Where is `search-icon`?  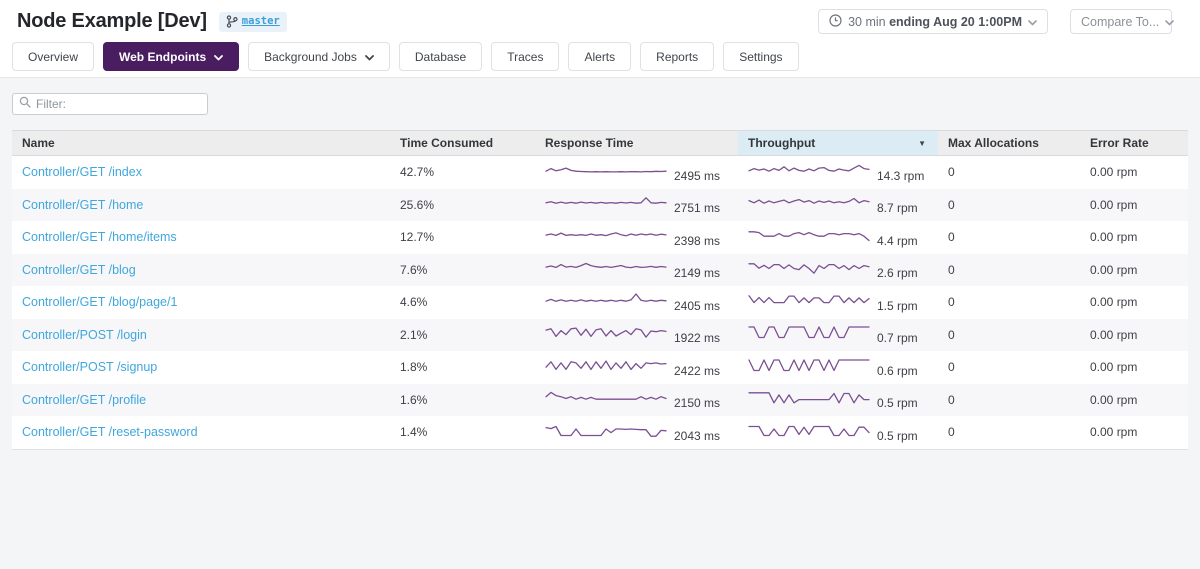 search-icon is located at coordinates (25, 104).